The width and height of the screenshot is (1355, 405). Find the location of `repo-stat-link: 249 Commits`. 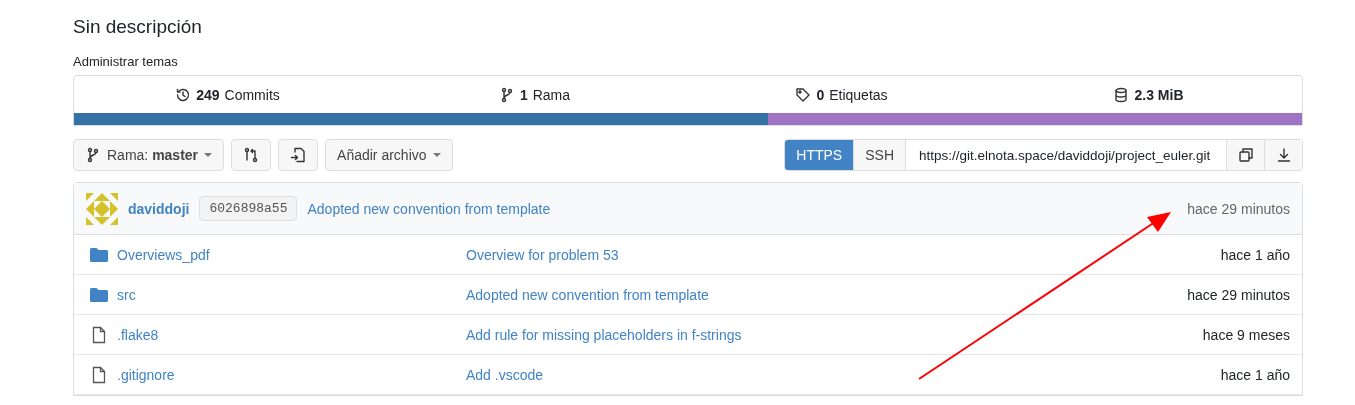

repo-stat-link: 249 Commits is located at coordinates (227, 94).